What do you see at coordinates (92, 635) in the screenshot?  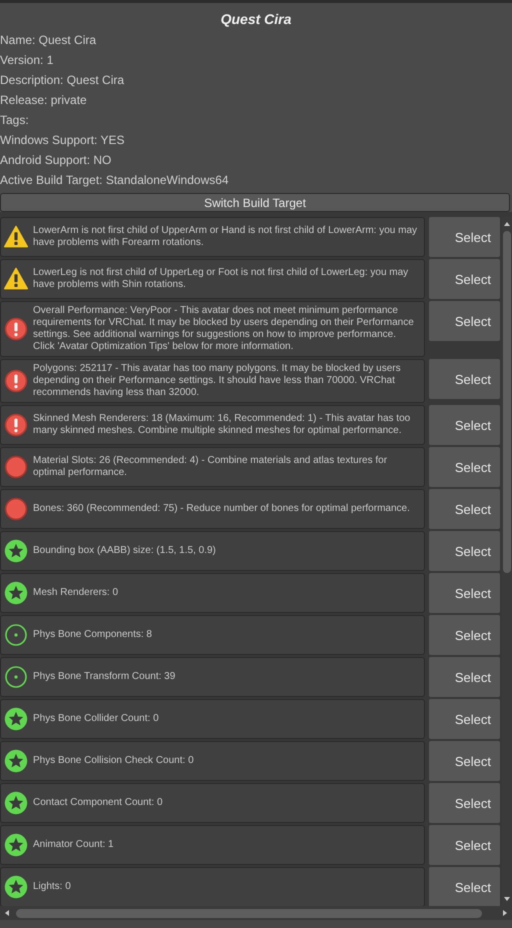 I see `message-text: Phys Bone Components: 8` at bounding box center [92, 635].